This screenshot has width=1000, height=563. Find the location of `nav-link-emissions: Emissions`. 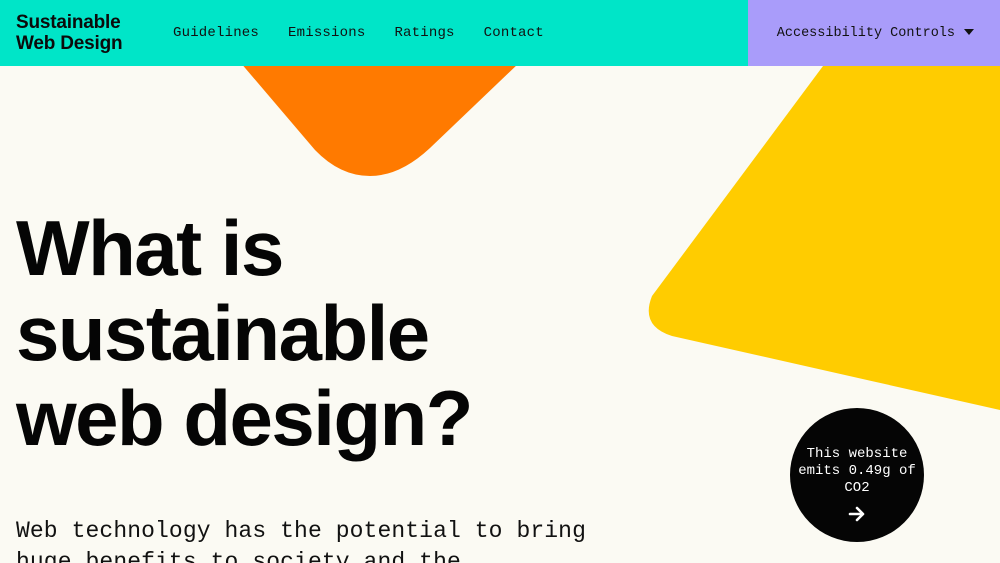

nav-link-emissions: Emissions is located at coordinates (326, 33).